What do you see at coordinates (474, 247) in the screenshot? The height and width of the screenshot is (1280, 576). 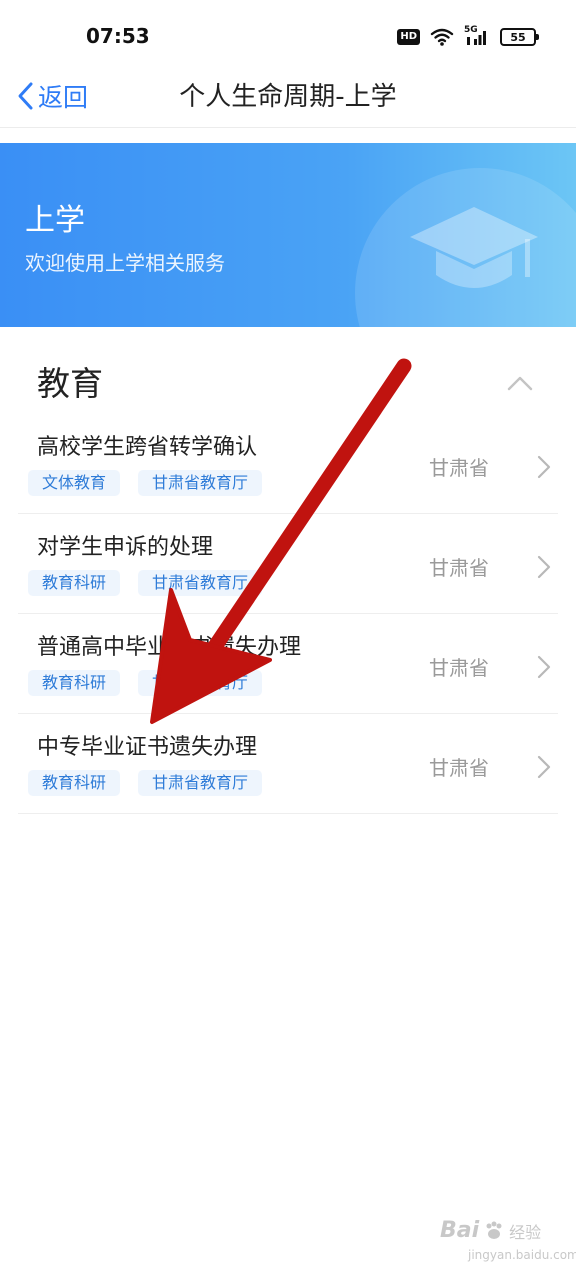 I see `graduation-cap-icon` at bounding box center [474, 247].